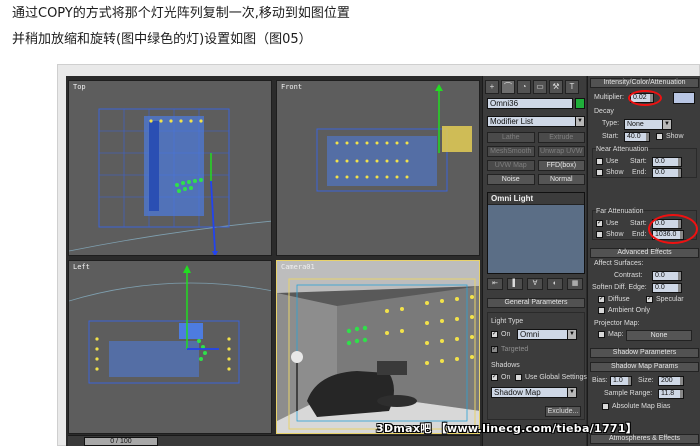  I want to click on general-parameters-rollout: General Parameters, so click(536, 303).